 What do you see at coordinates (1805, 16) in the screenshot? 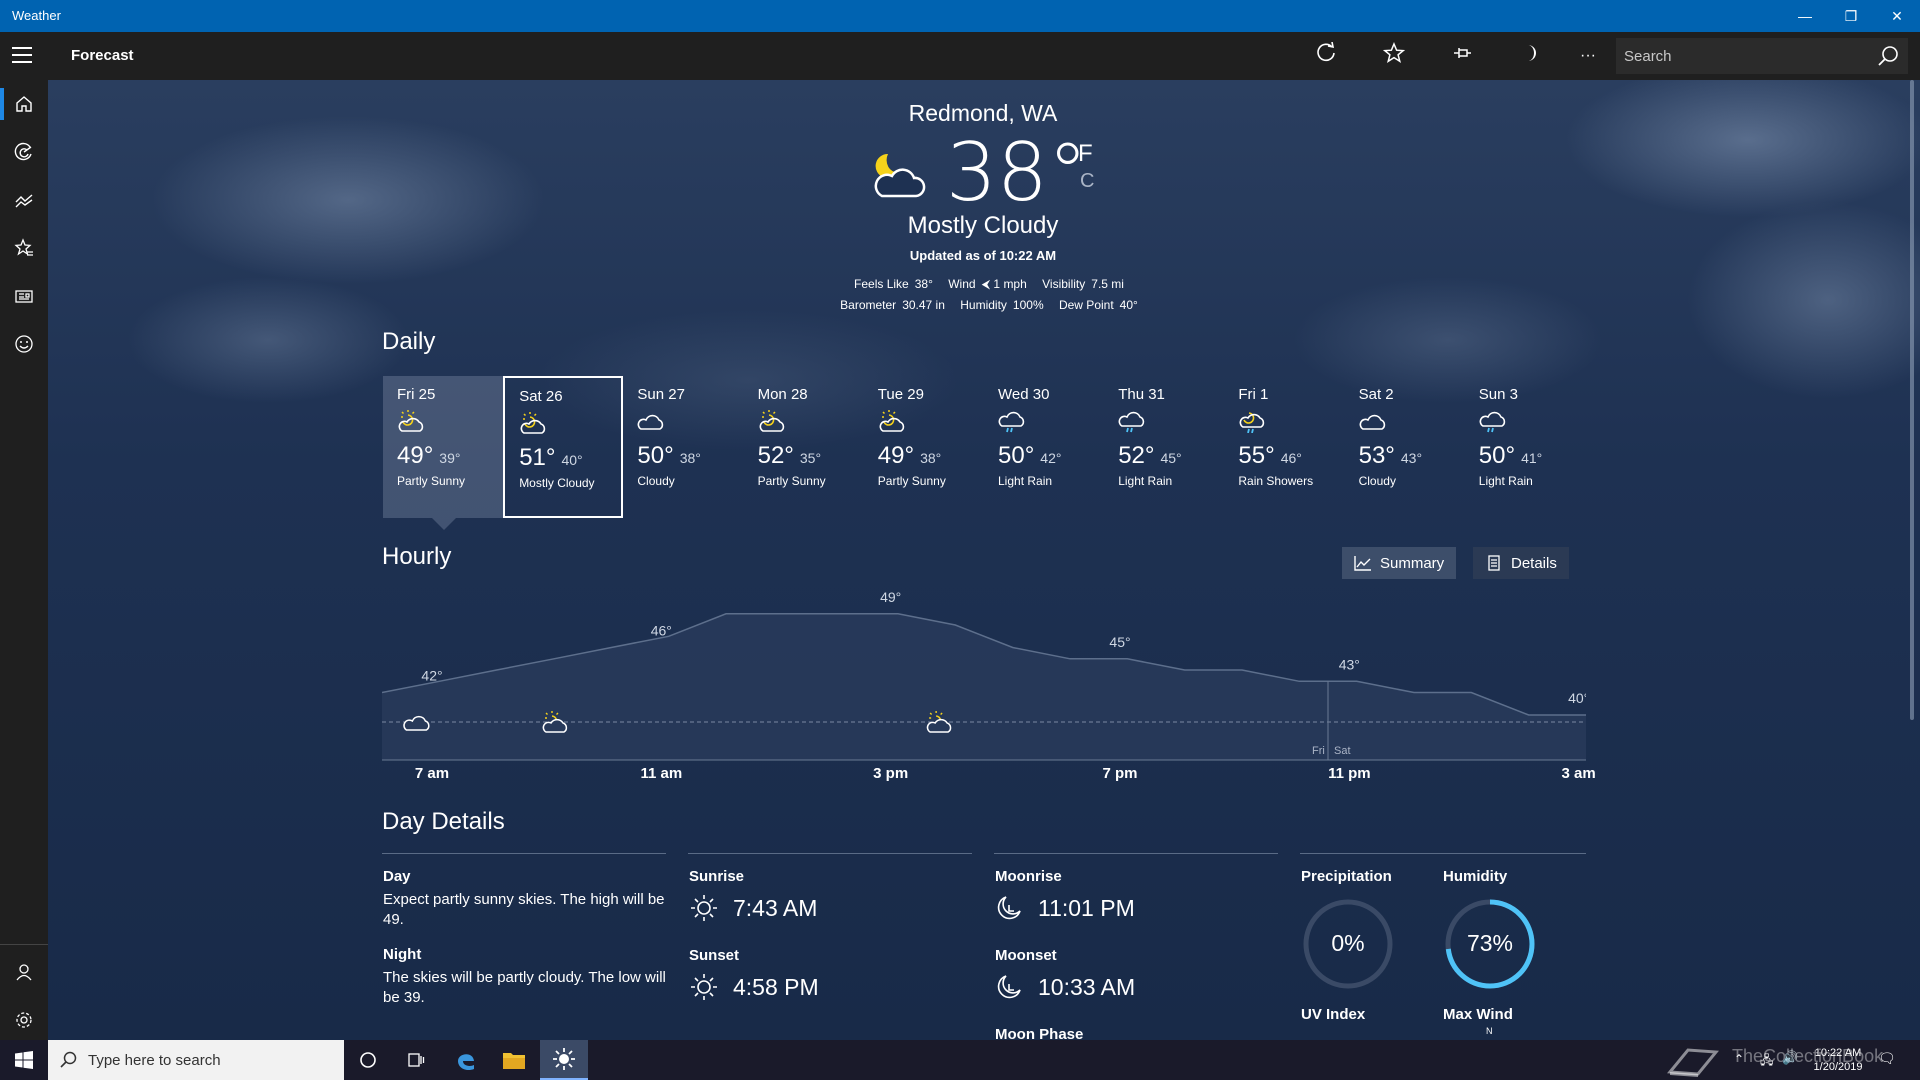
I see `minimize-button: —` at bounding box center [1805, 16].